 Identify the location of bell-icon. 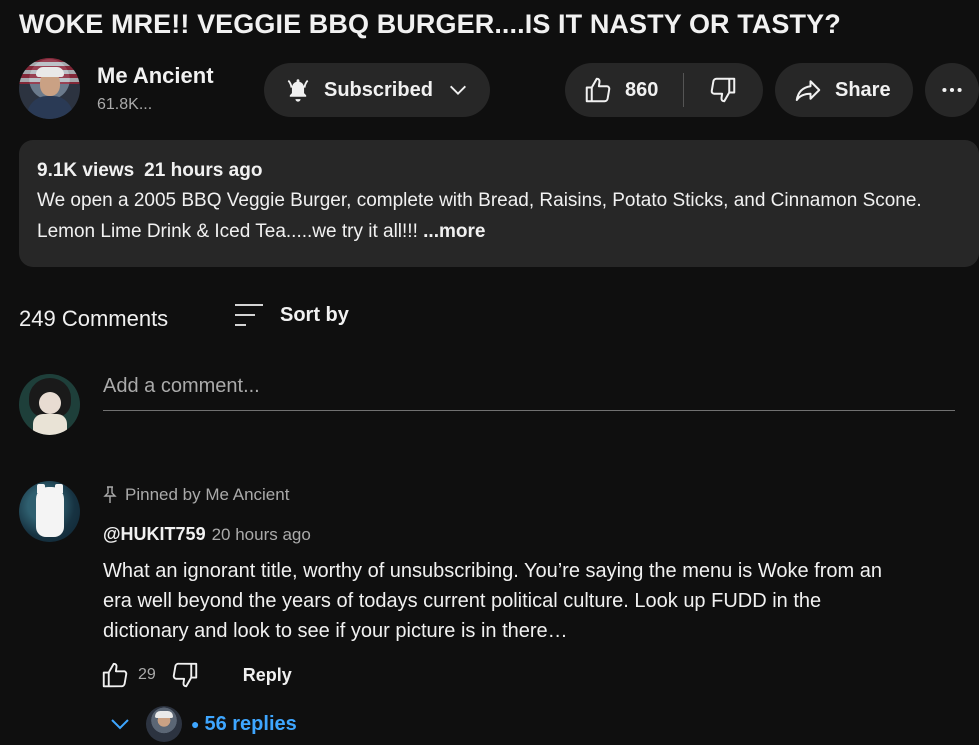
(298, 90).